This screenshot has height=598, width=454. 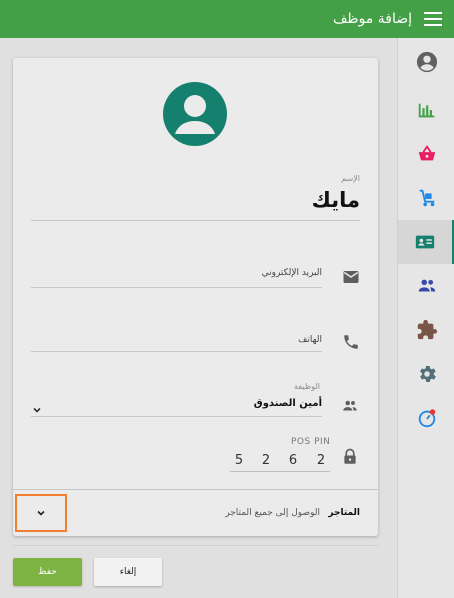 What do you see at coordinates (176, 287) in the screenshot?
I see `email-underline` at bounding box center [176, 287].